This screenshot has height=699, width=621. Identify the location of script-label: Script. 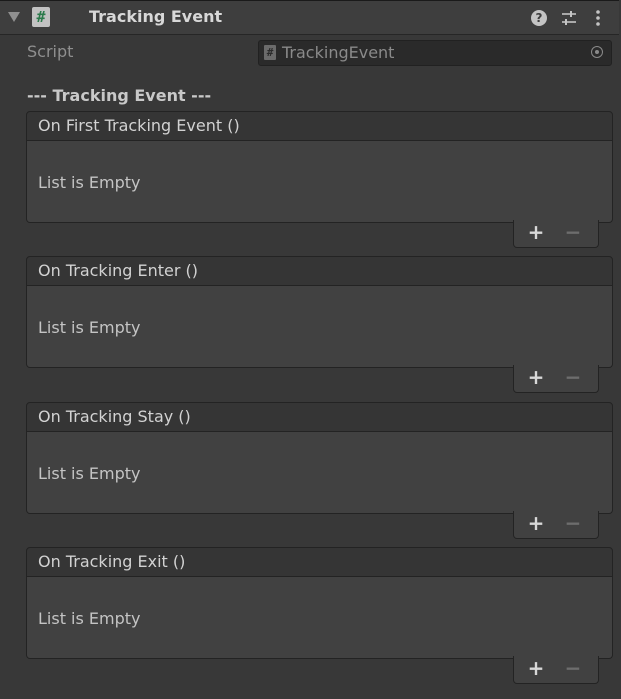
(50, 51).